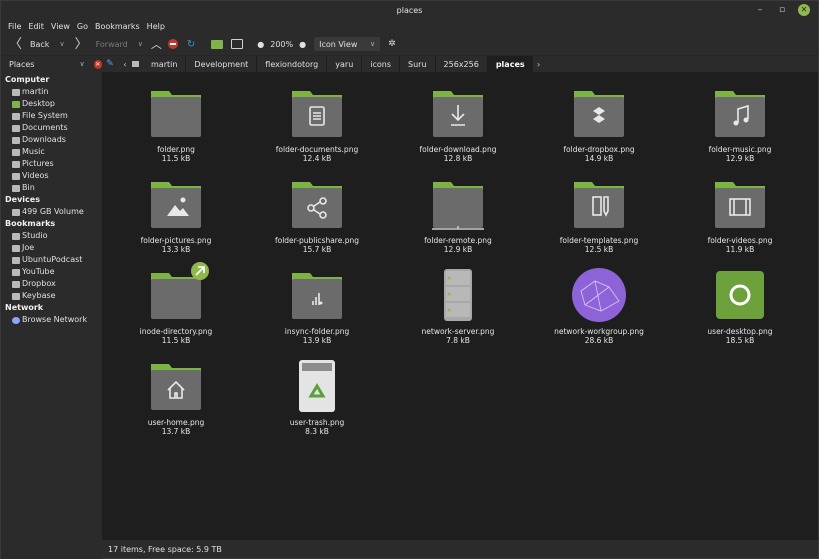  I want to click on sidebar-item-martin: martin, so click(51, 92).